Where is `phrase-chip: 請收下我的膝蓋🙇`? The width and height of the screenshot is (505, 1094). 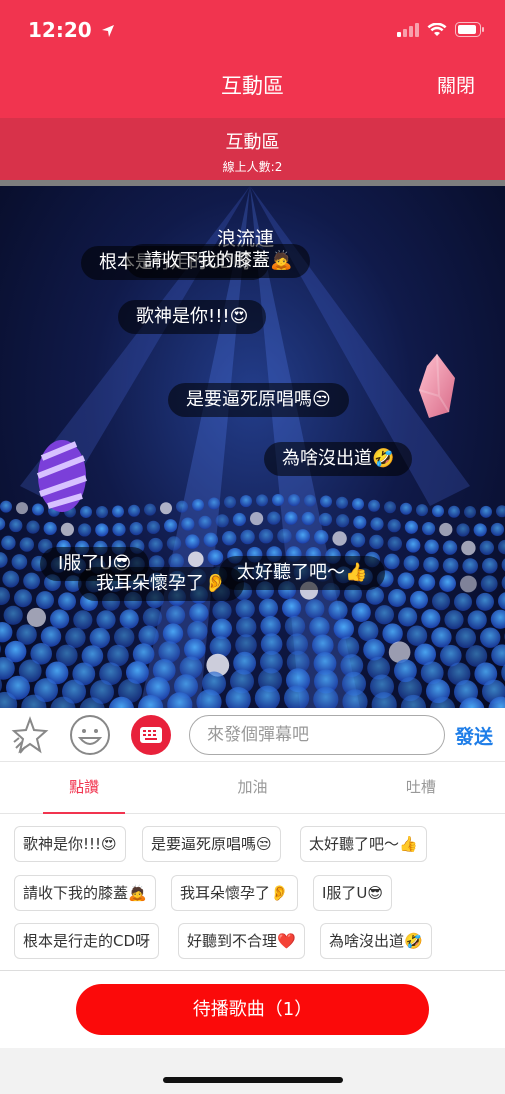 phrase-chip: 請收下我的膝蓋🙇 is located at coordinates (85, 893).